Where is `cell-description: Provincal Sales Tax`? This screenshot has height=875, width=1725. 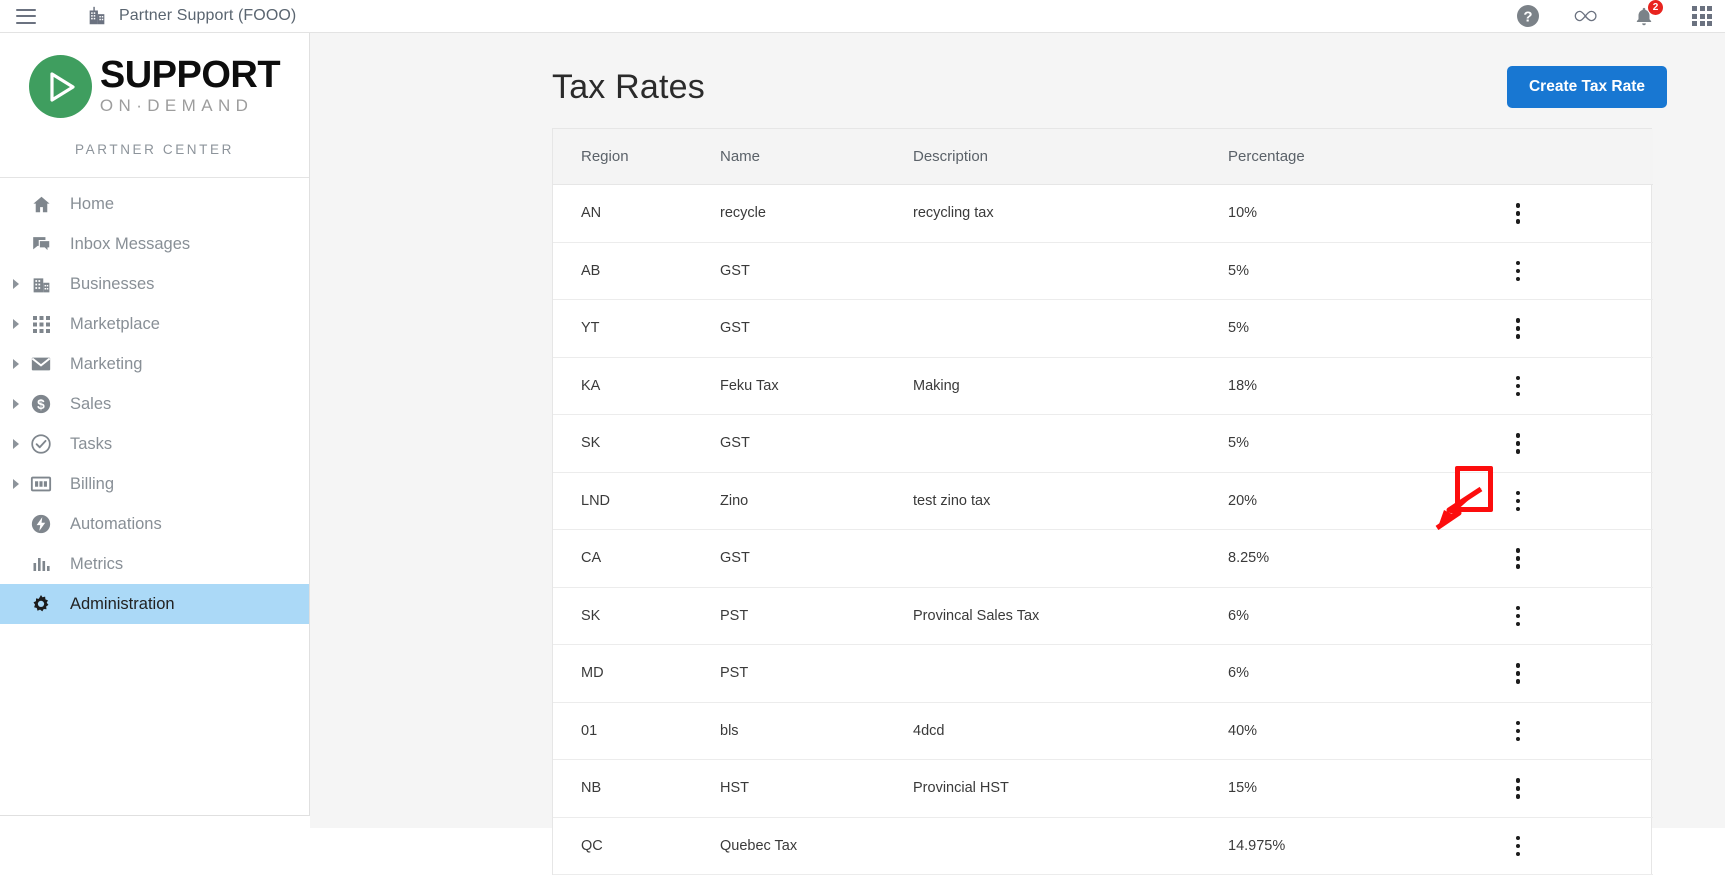 cell-description: Provincal Sales Tax is located at coordinates (1070, 616).